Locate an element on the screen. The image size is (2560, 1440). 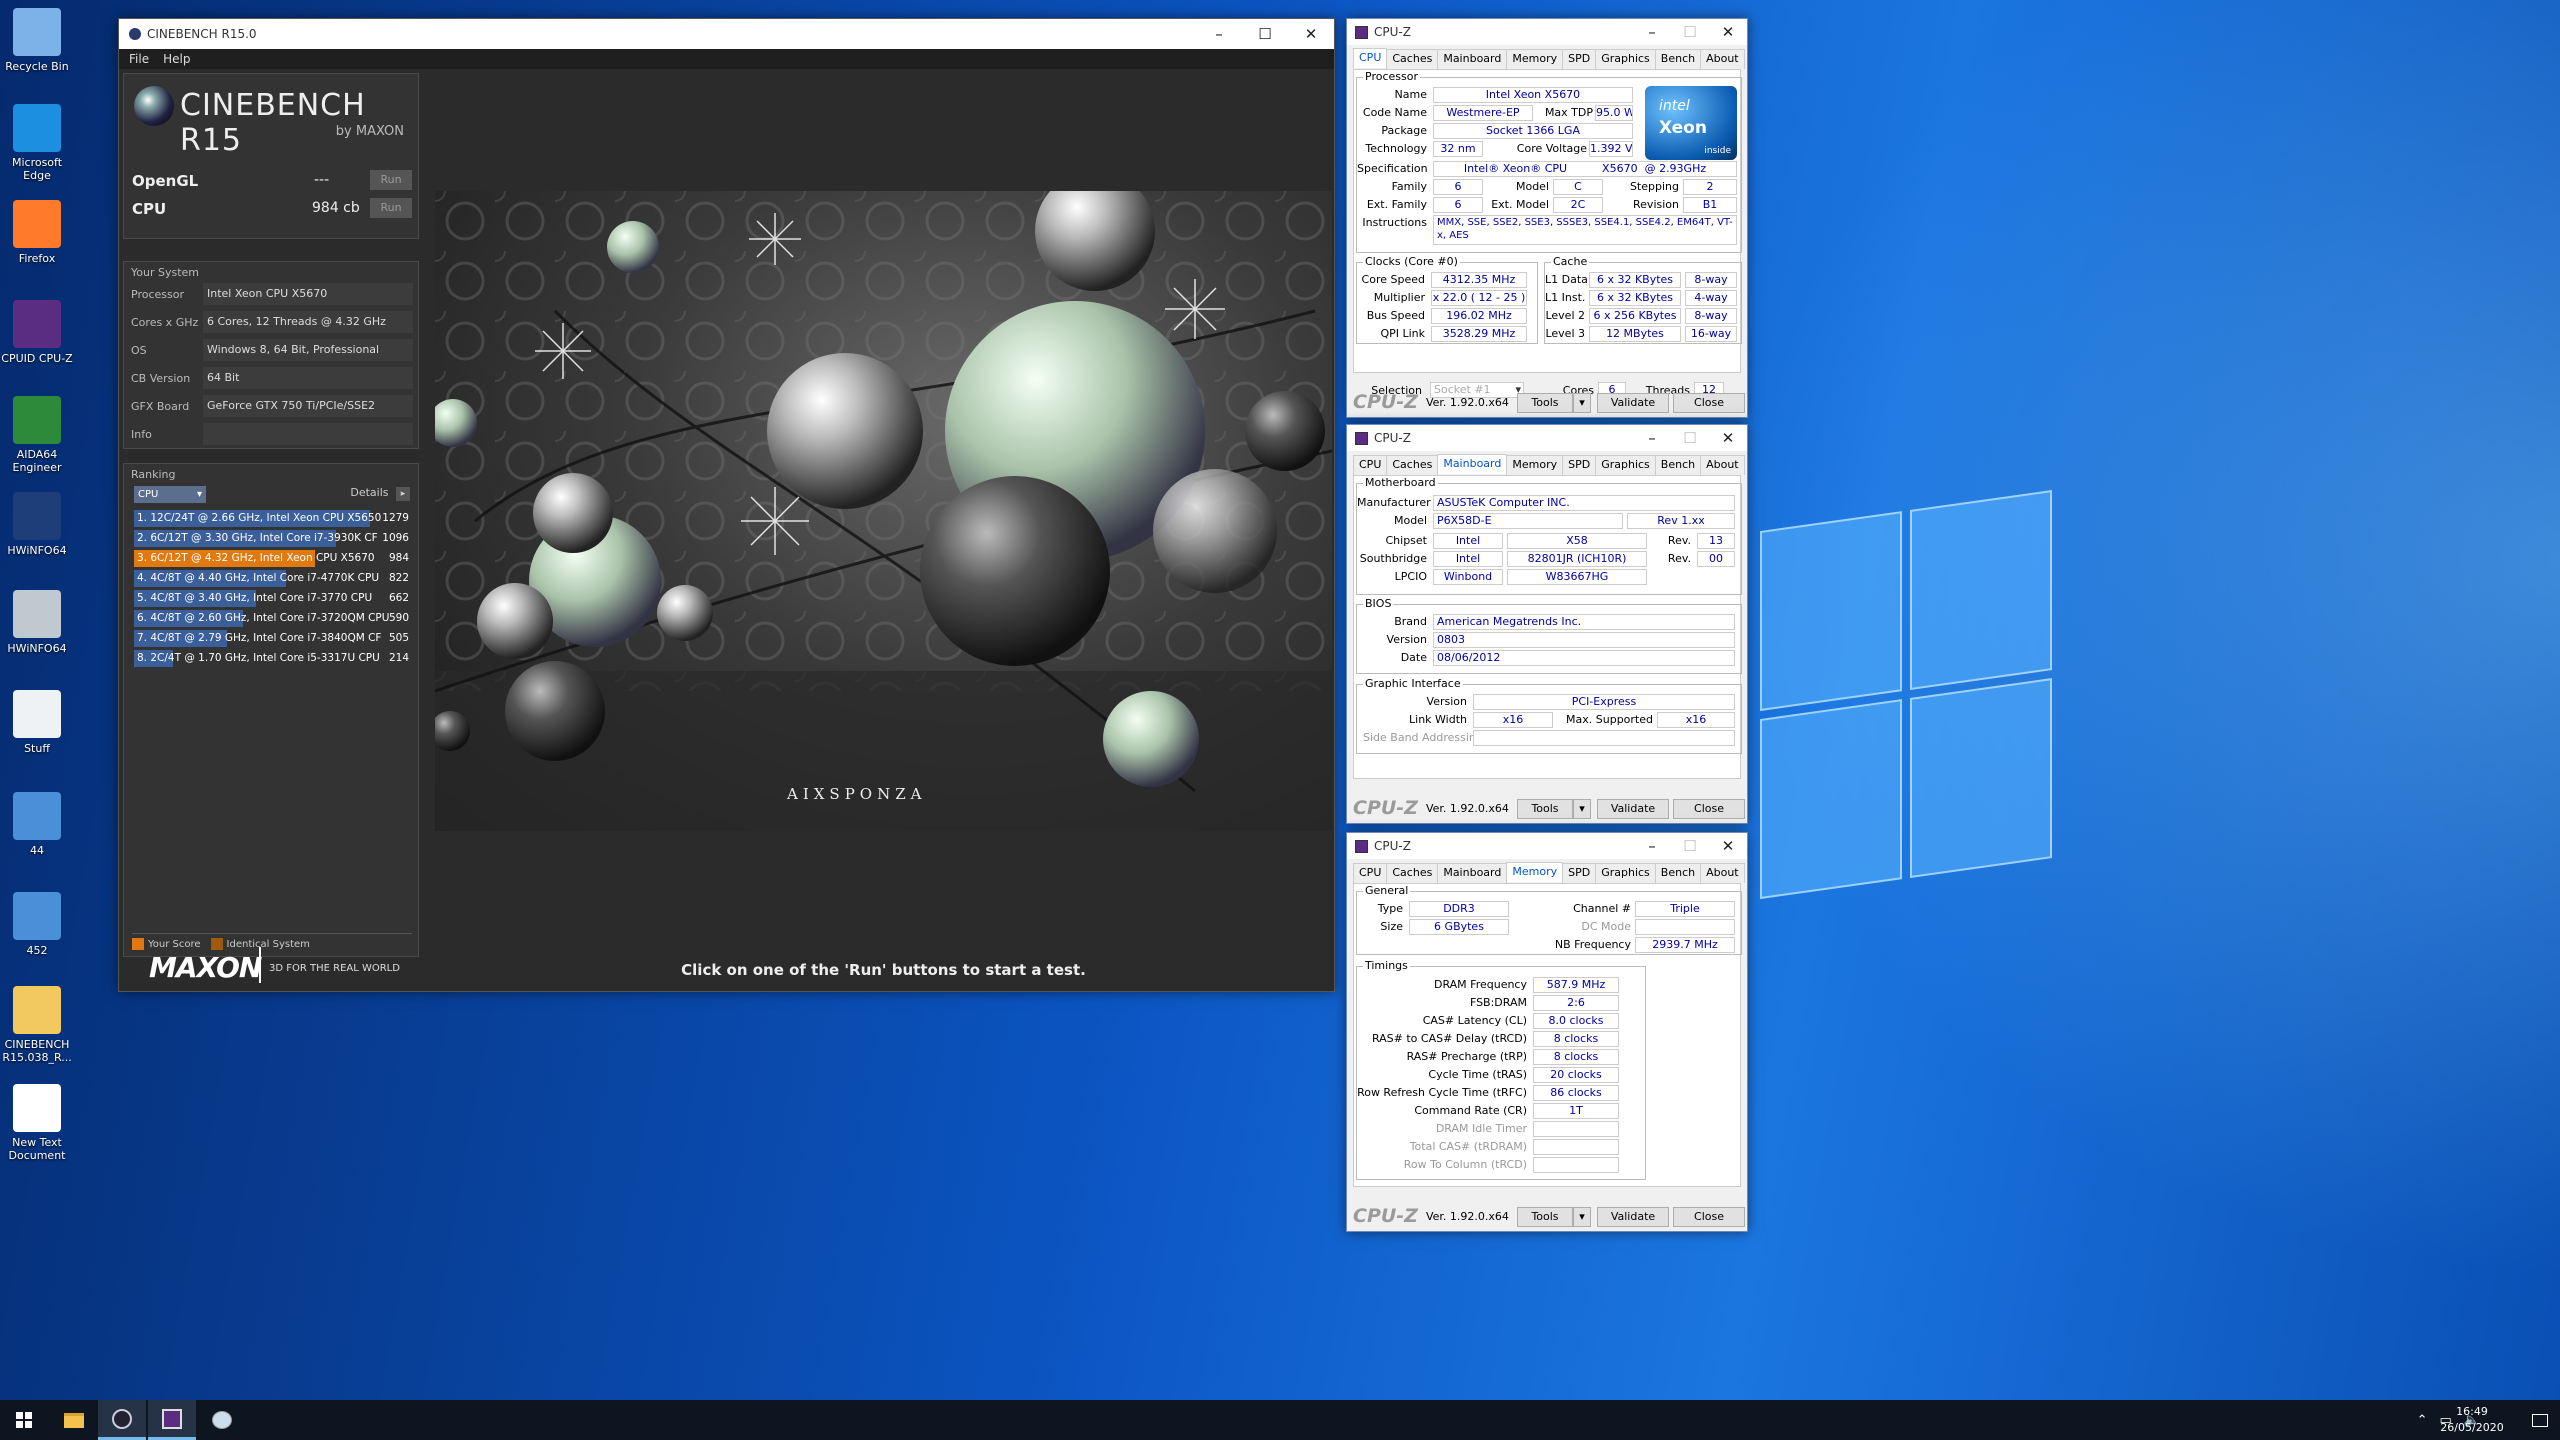
desktop-icon: Firefox is located at coordinates (37, 232).